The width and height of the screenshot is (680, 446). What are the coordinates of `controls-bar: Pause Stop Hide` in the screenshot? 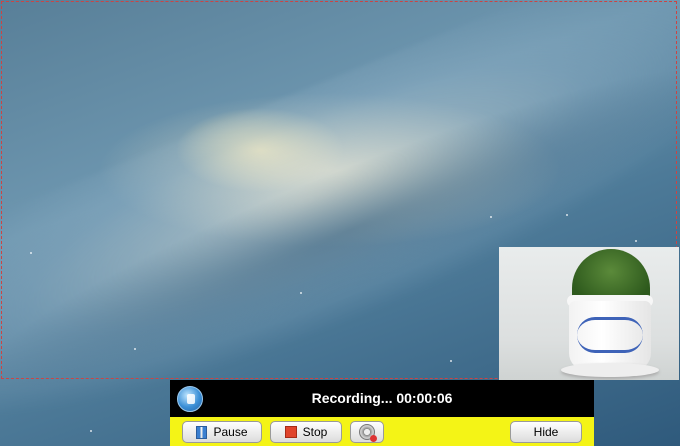 It's located at (382, 431).